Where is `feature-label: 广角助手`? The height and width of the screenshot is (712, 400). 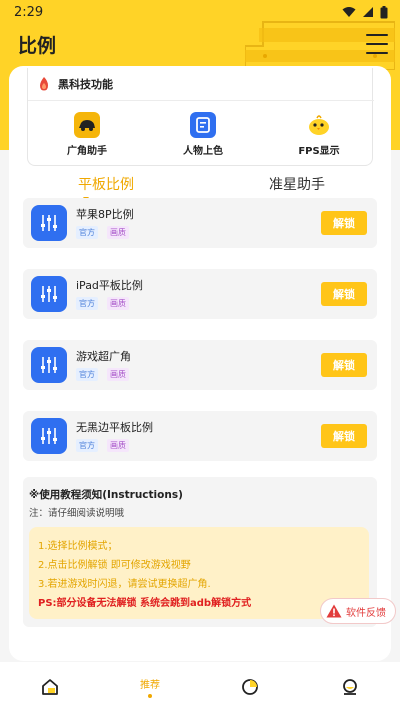 feature-label: 广角助手 is located at coordinates (87, 151).